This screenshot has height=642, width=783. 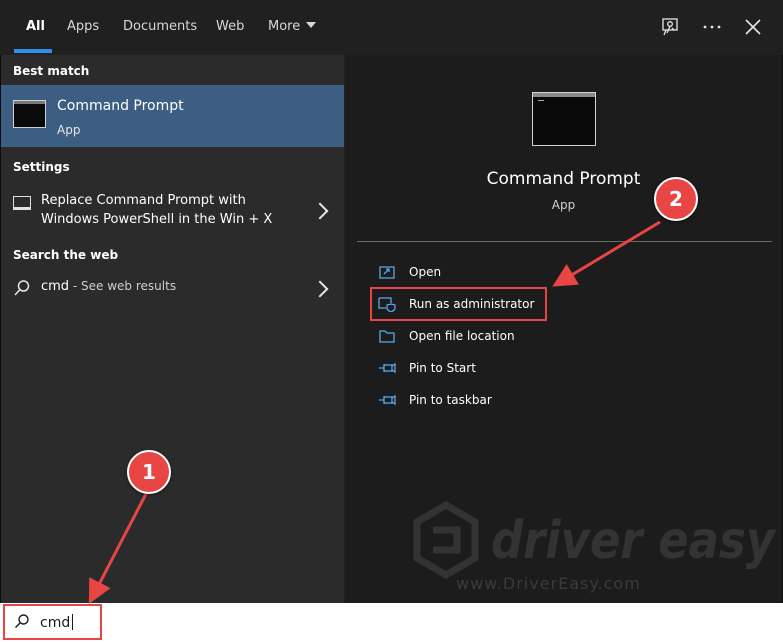 I want to click on watermark-brand: driver easy, so click(x=634, y=540).